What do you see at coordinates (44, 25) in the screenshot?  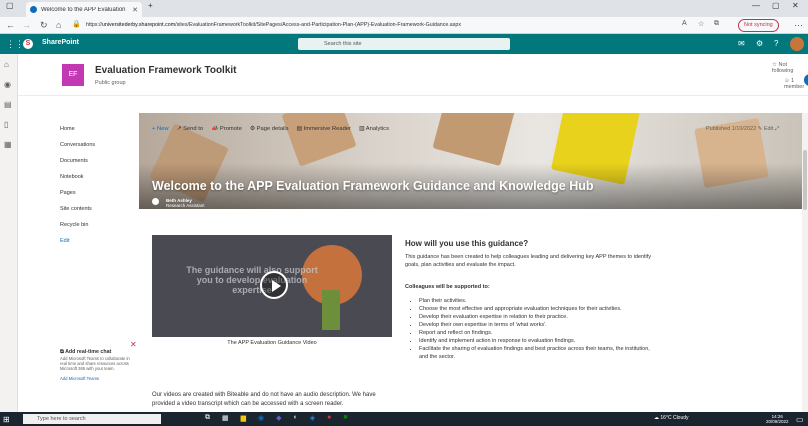 I see `refresh-icon: ↻` at bounding box center [44, 25].